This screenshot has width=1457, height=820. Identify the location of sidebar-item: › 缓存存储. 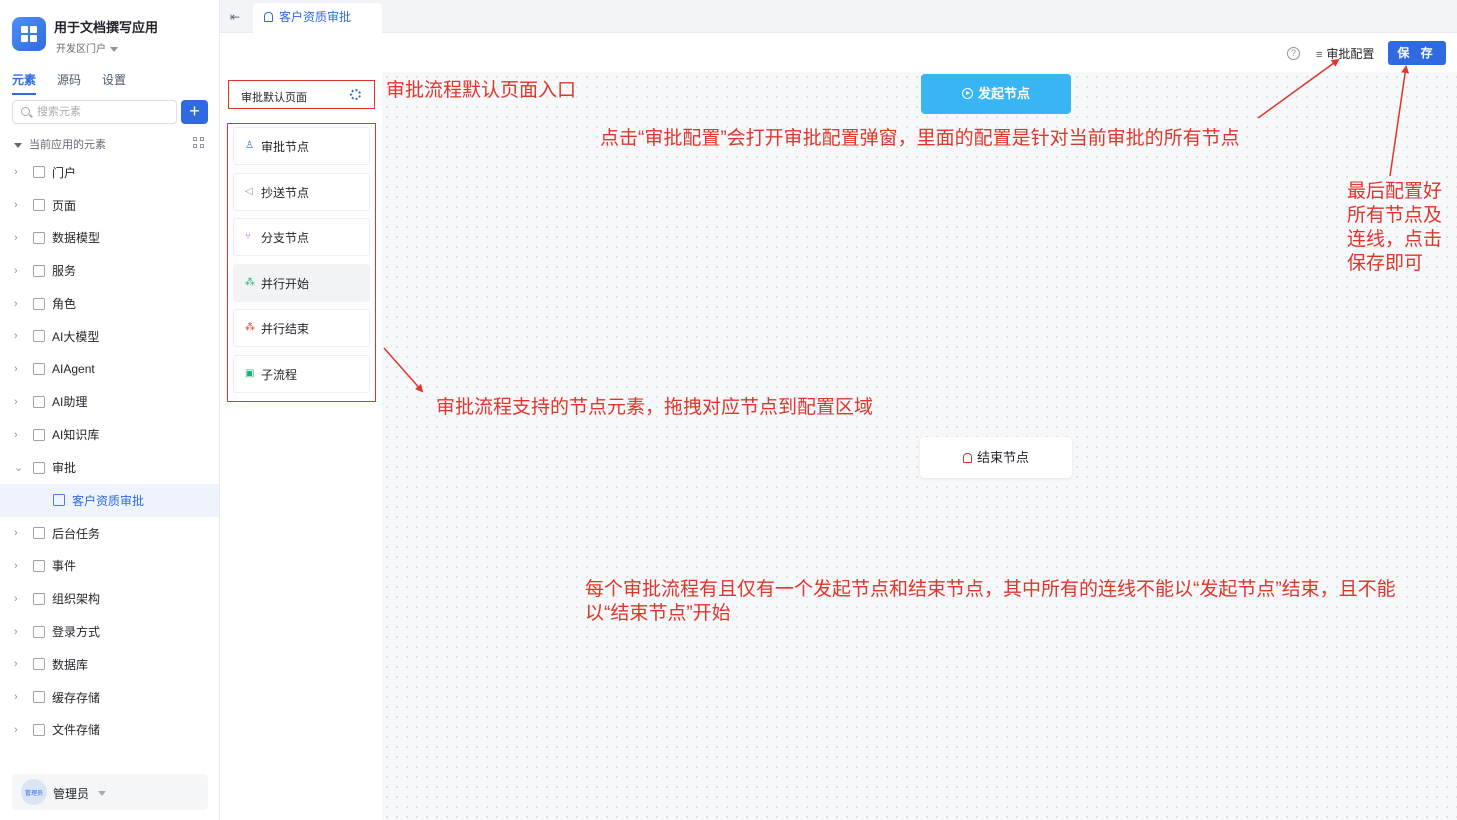
(109, 697).